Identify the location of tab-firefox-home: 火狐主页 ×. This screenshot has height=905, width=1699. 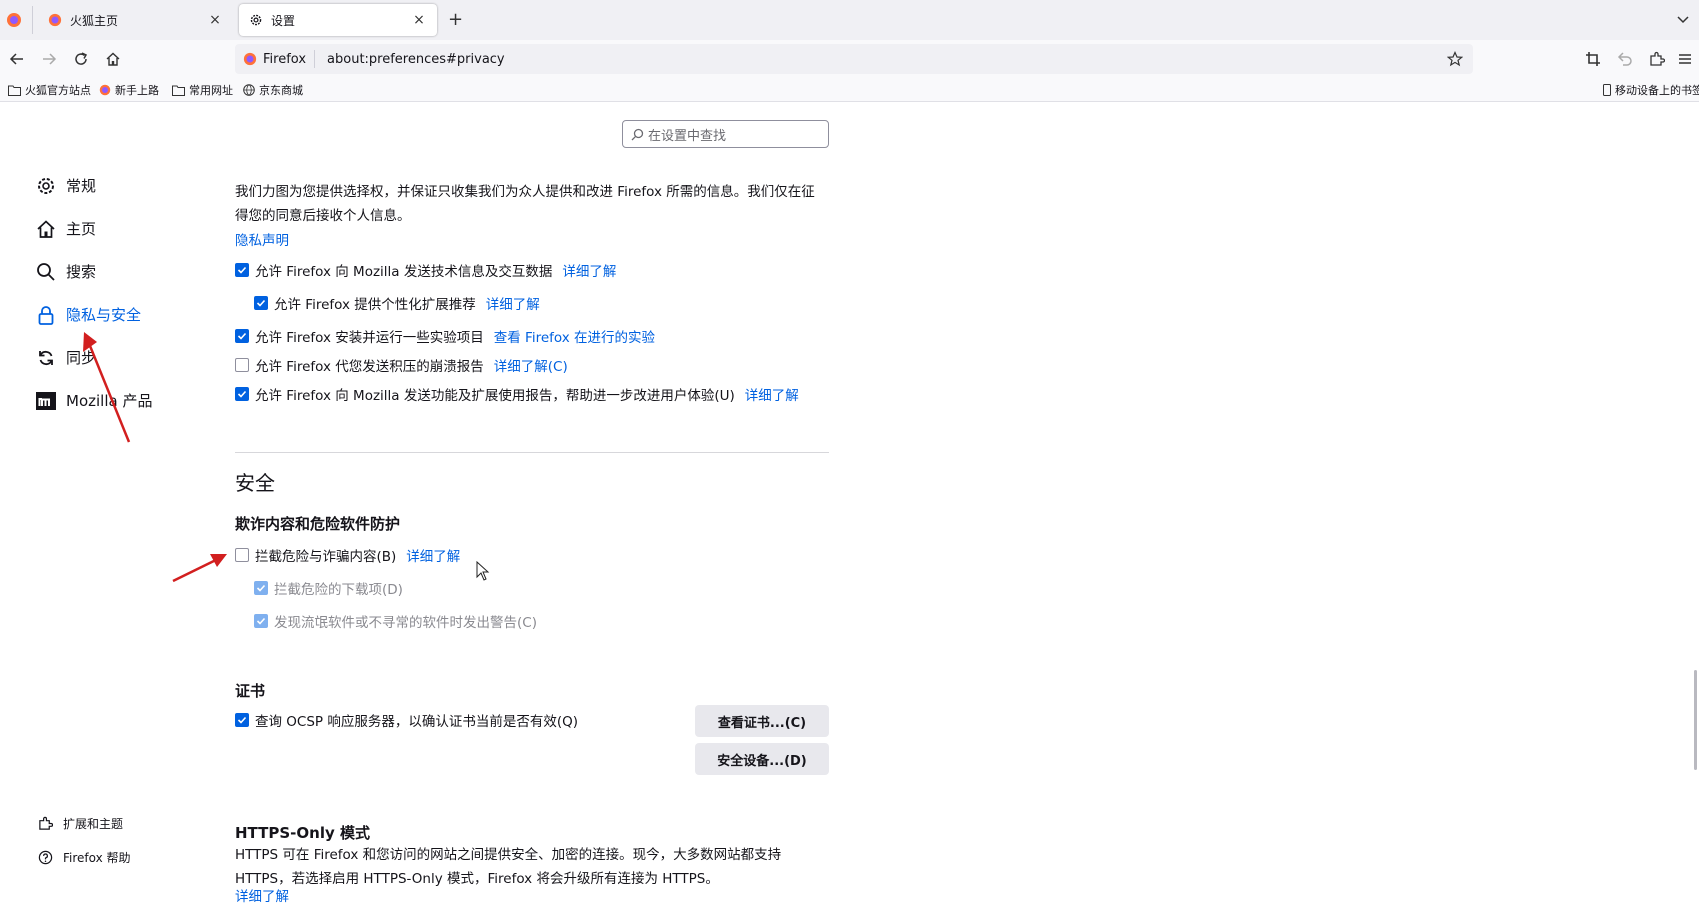
(135, 20).